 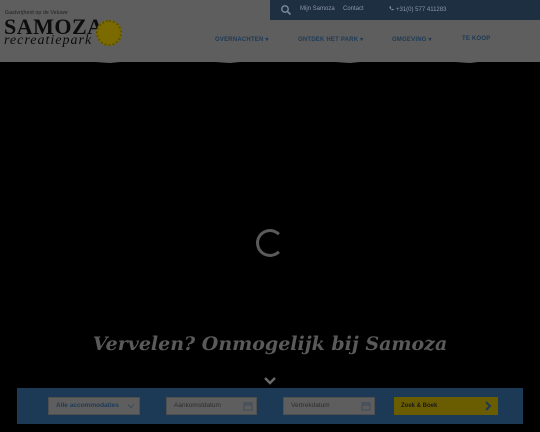 What do you see at coordinates (419, 406) in the screenshot?
I see `zoek-boek-label: Zoek & Boek` at bounding box center [419, 406].